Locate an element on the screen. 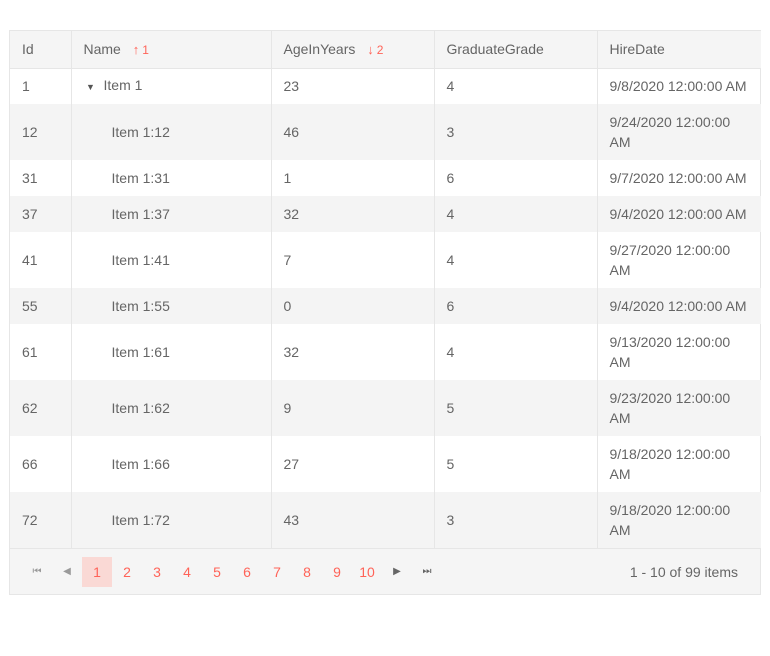  table-row: 72 Item 1:72 43 3 9/18/2020 12:00:00 AM is located at coordinates (385, 520).